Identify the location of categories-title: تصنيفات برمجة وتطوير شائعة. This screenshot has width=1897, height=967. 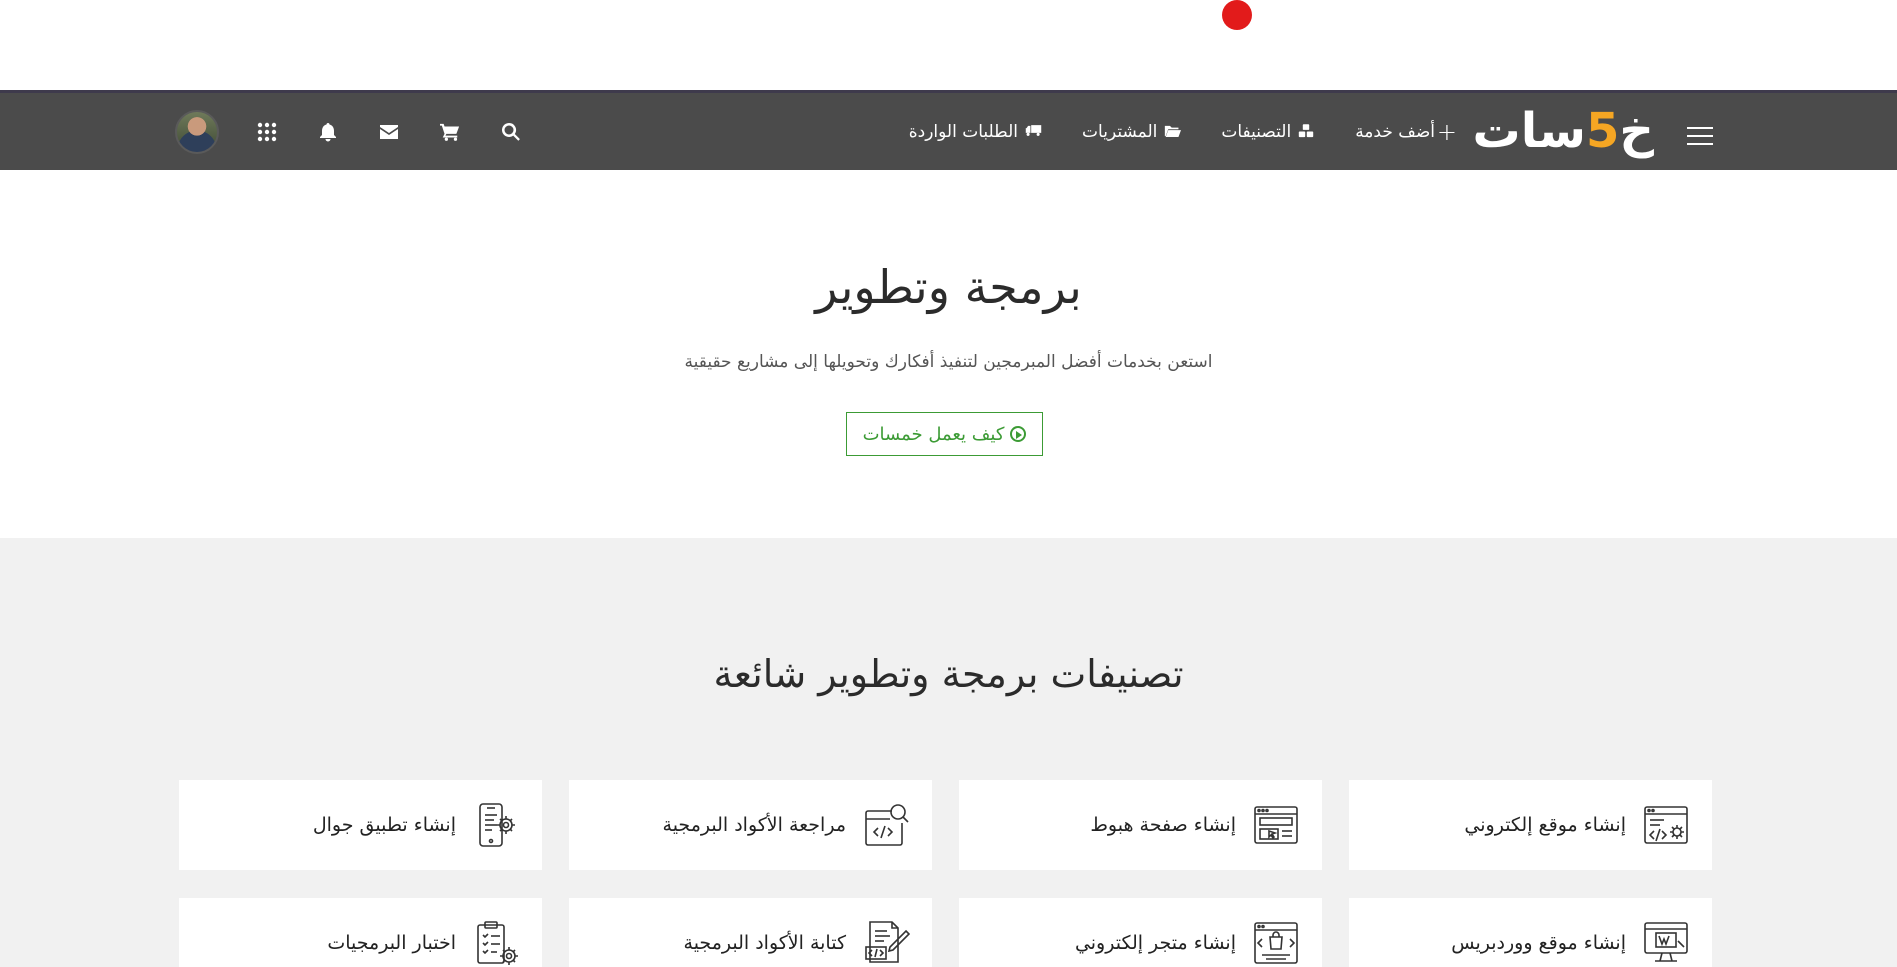
(948, 674).